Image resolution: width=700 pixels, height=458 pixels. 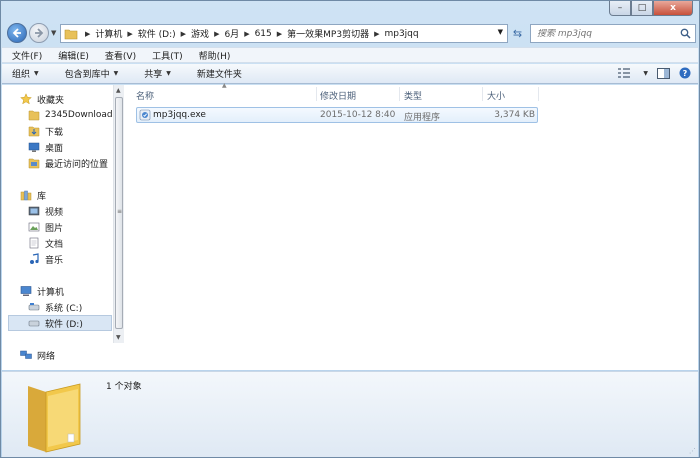 I want to click on nav-item-label: 2345Downloads, so click(x=81, y=115).